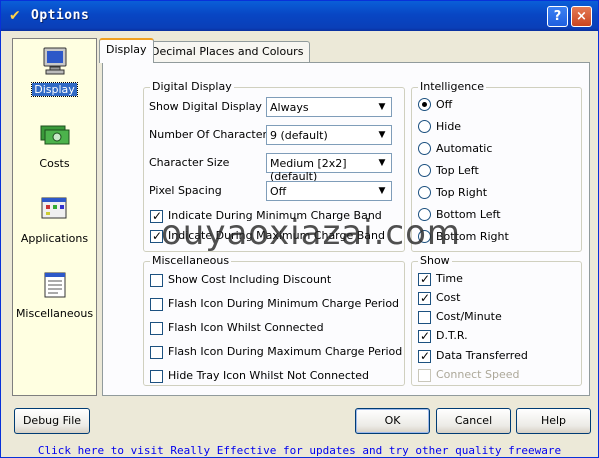  What do you see at coordinates (299, 16) in the screenshot?
I see `title-bar: ✔ Options ? ×` at bounding box center [299, 16].